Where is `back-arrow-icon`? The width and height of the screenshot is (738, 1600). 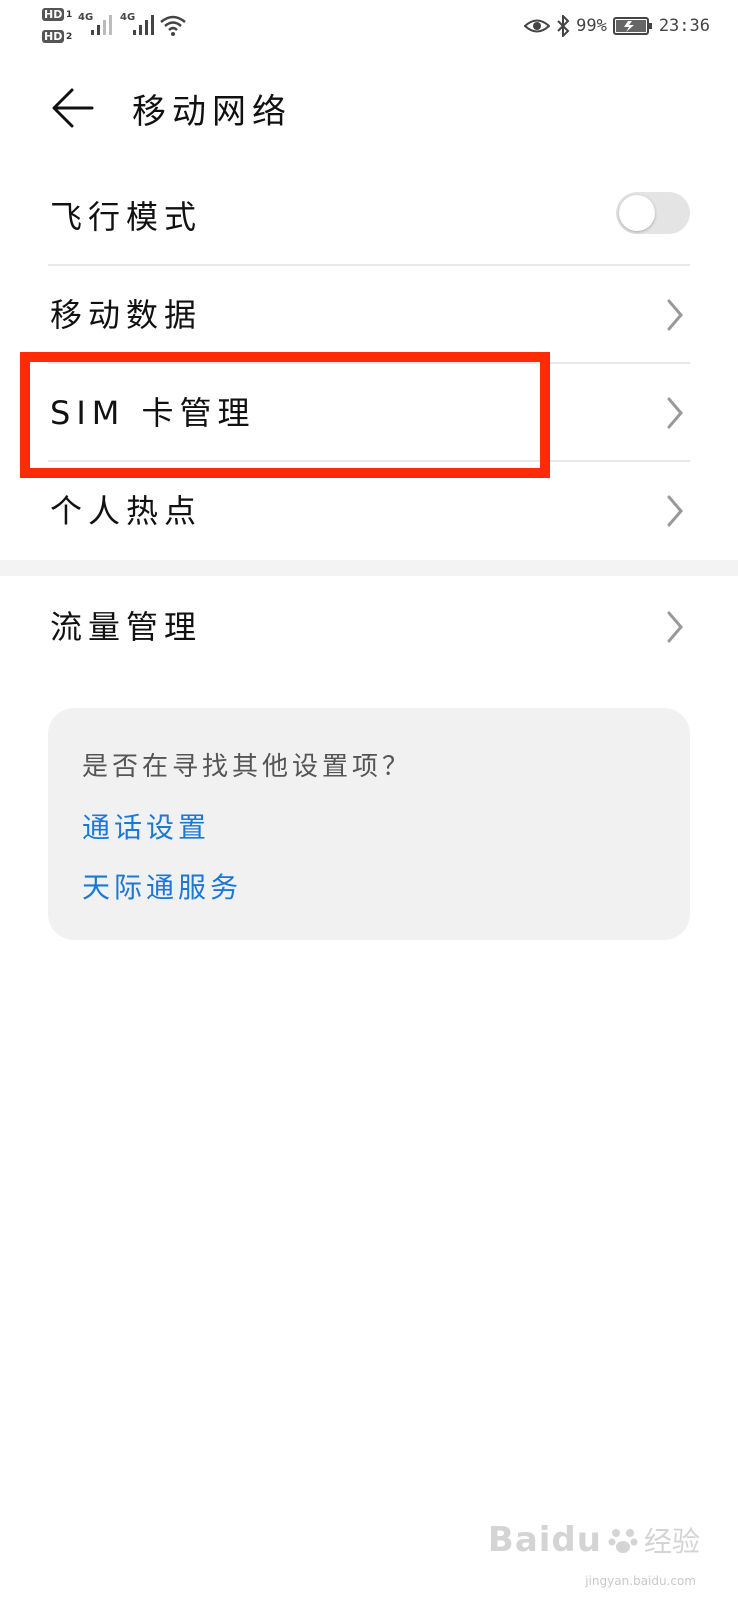
back-arrow-icon is located at coordinates (73, 108).